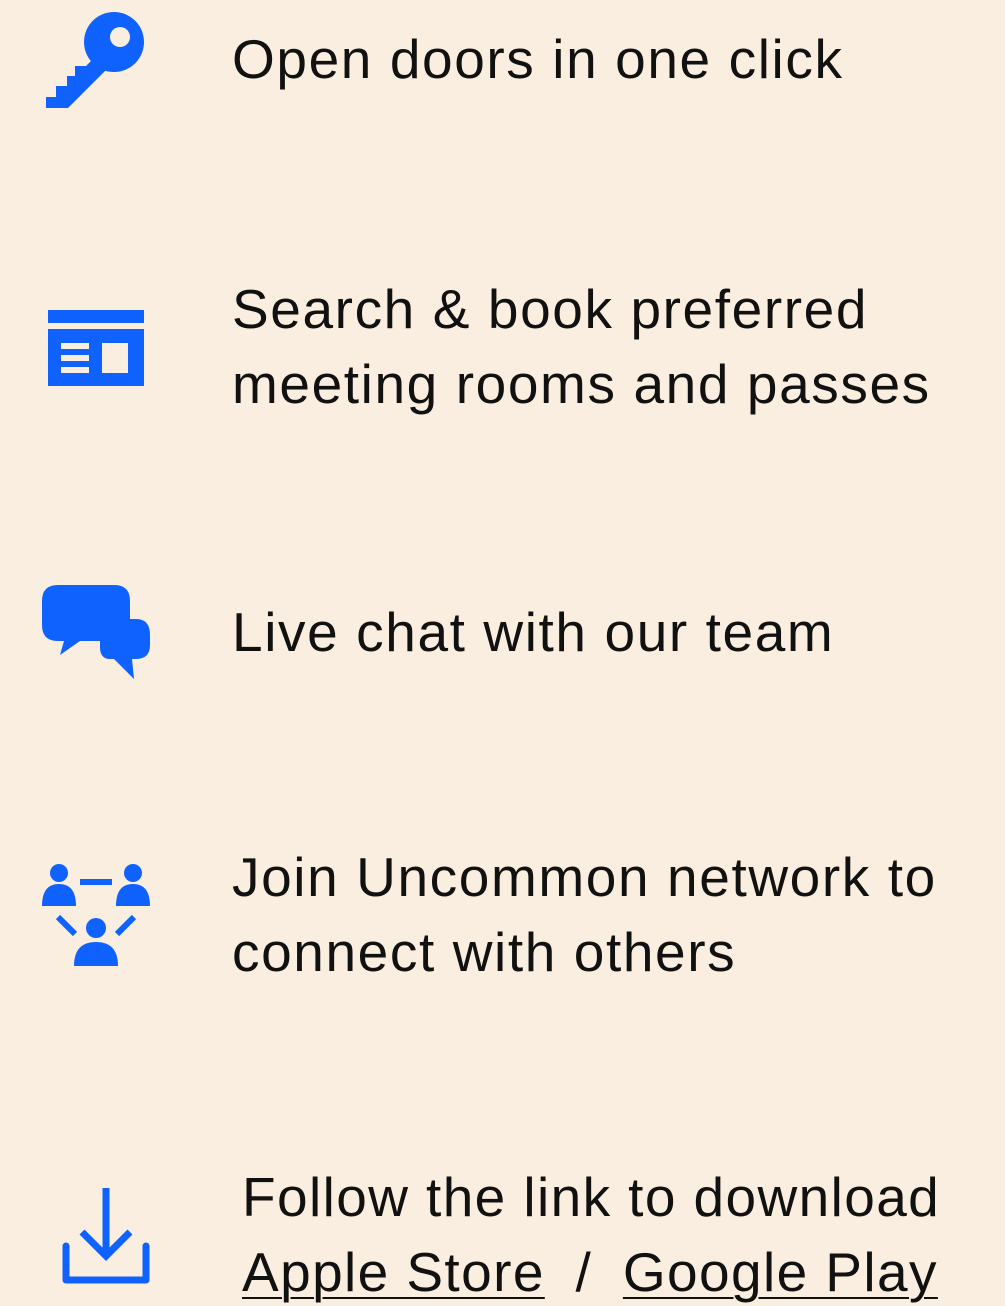 The width and height of the screenshot is (1005, 1306). Describe the element at coordinates (393, 1272) in the screenshot. I see `apple-store-link: Apple Store` at that location.